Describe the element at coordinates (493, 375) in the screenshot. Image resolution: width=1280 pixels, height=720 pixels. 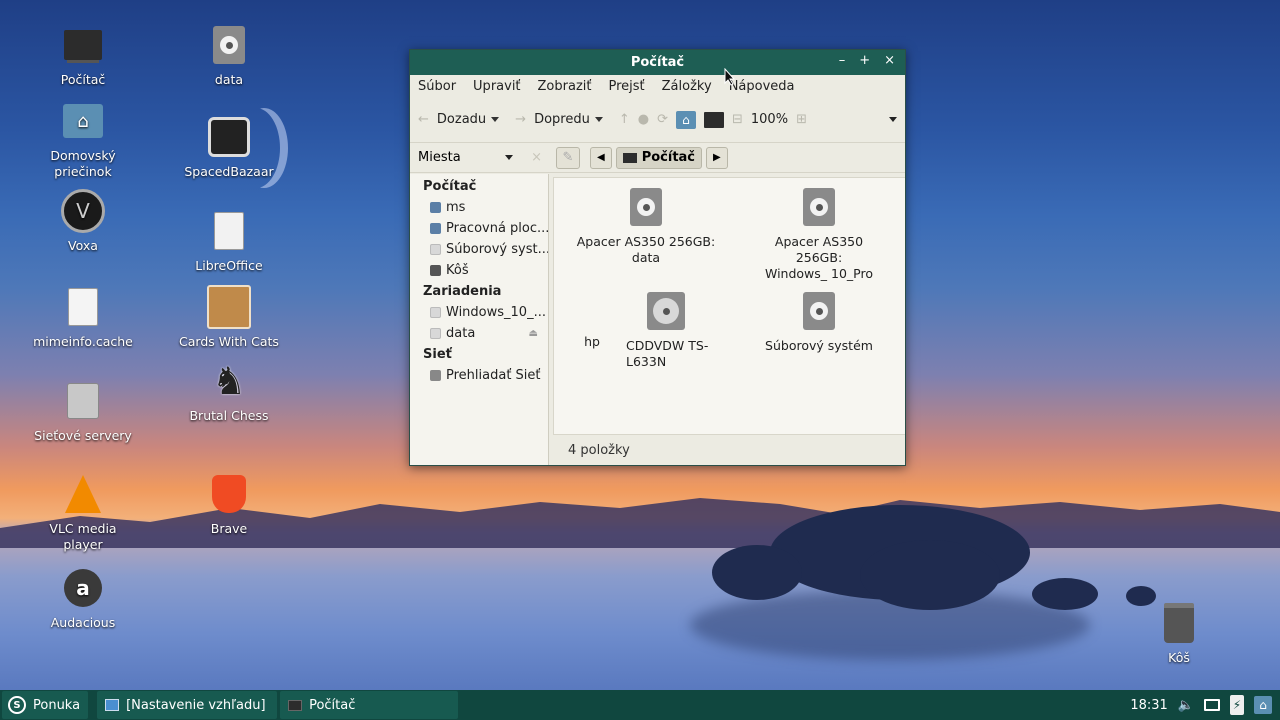
I see `sidebar-item-label: Prehliadať Sieť` at that location.